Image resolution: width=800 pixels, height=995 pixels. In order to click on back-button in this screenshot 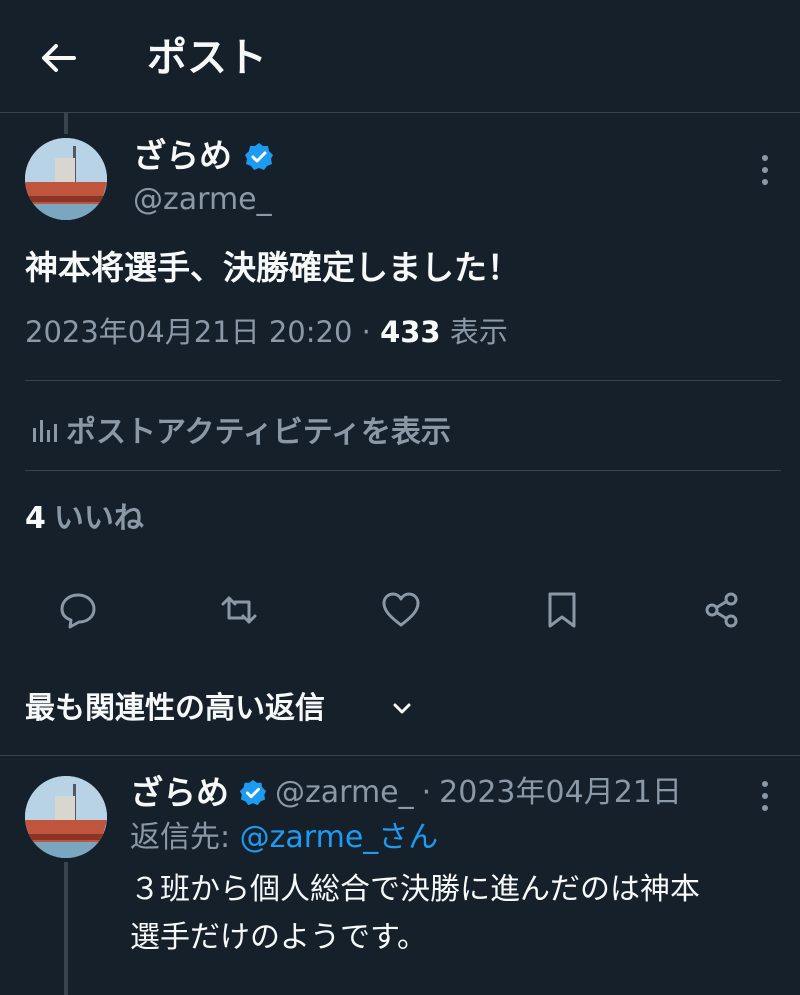, I will do `click(58, 58)`.